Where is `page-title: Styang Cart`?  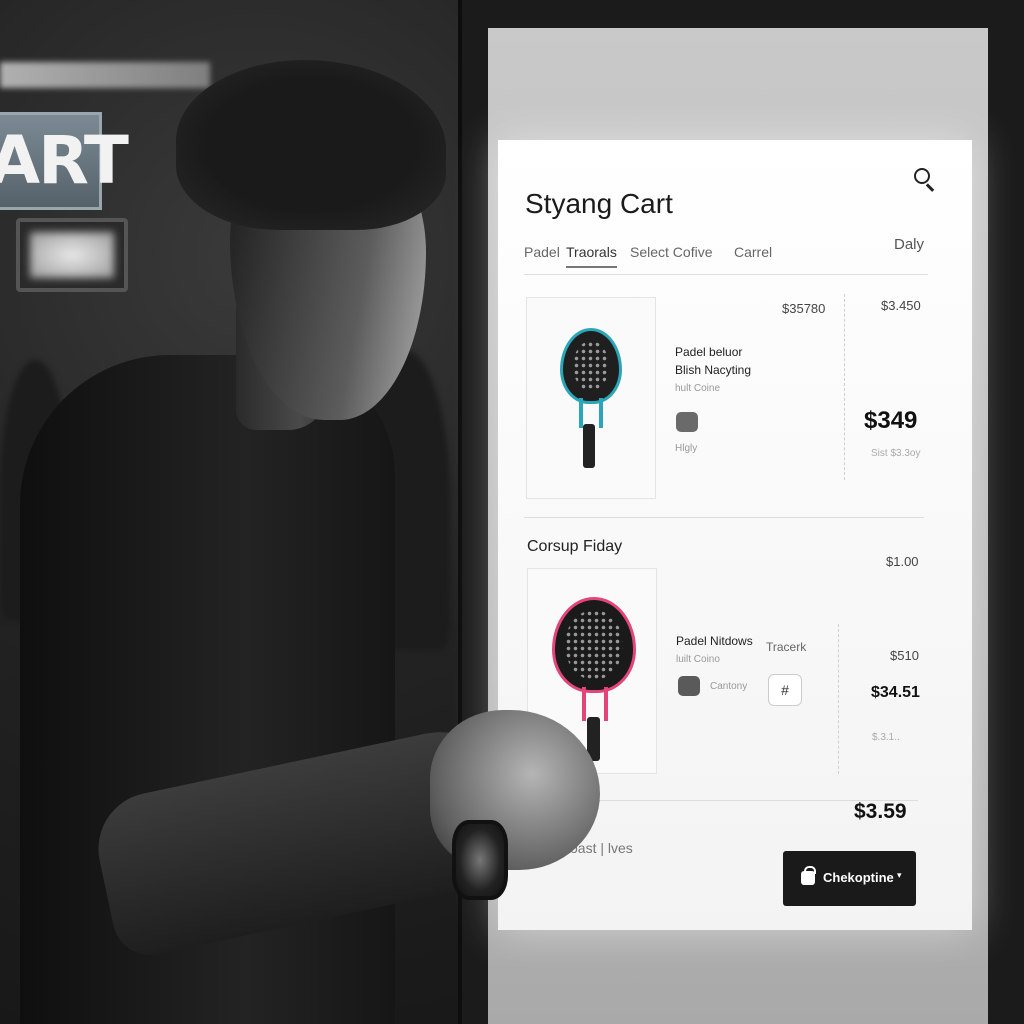
page-title: Styang Cart is located at coordinates (599, 203).